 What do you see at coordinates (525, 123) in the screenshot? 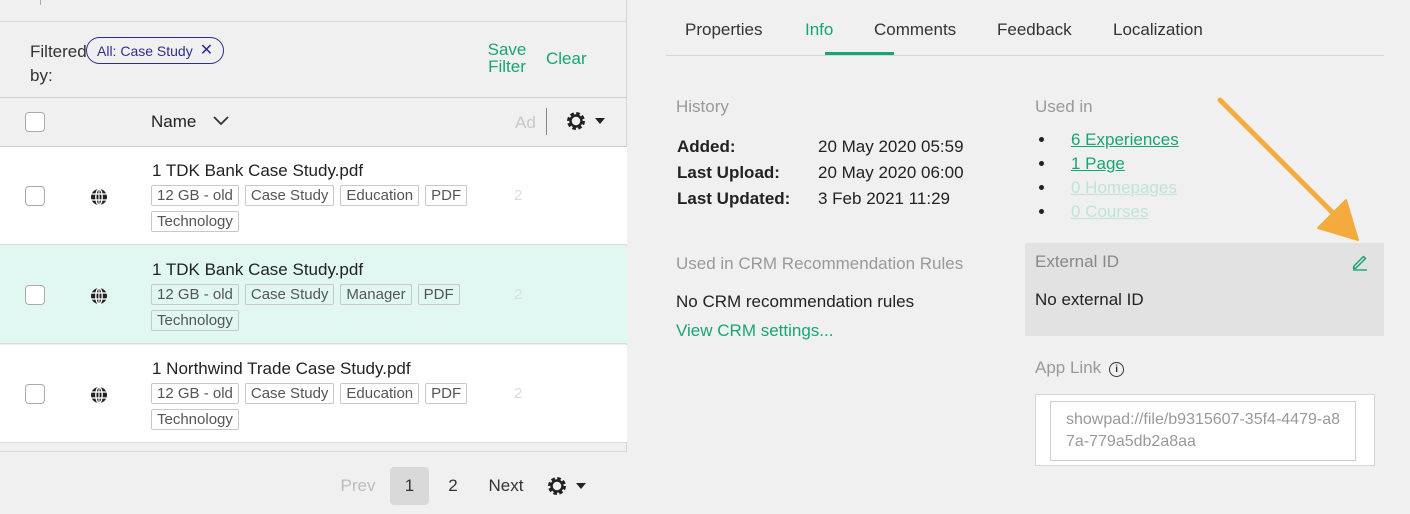
I see `added-column-header: Ad` at bounding box center [525, 123].